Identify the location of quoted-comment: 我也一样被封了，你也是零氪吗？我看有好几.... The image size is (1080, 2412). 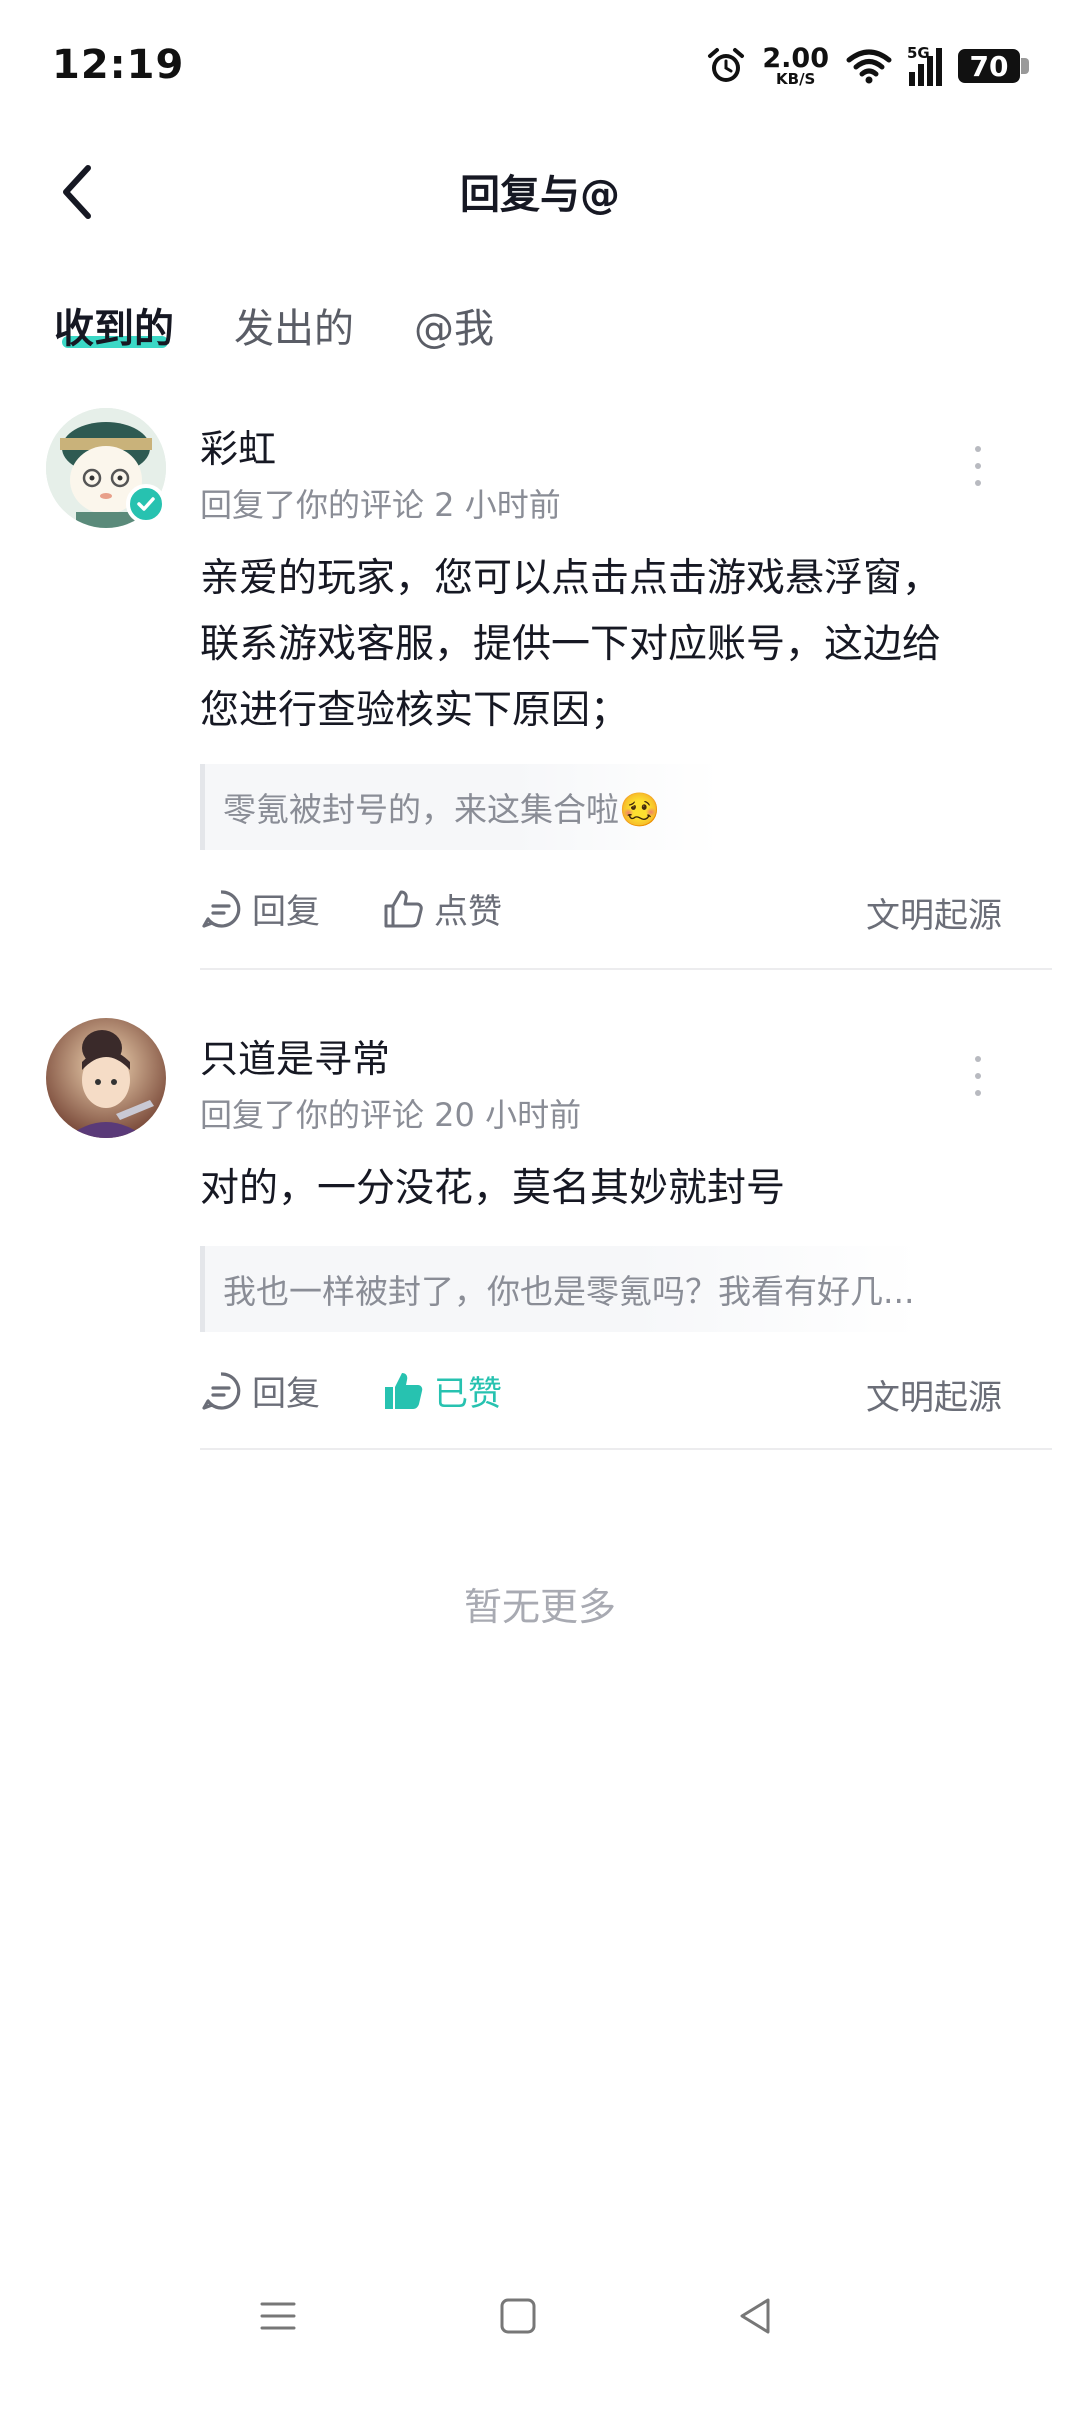
(560, 1289).